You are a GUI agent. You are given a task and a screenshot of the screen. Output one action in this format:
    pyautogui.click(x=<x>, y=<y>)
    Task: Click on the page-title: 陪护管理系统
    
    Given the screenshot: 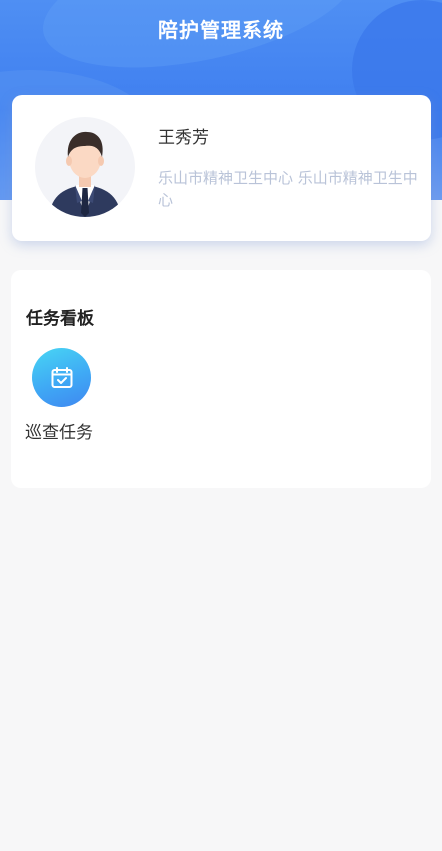 What is the action you would take?
    pyautogui.click(x=221, y=30)
    